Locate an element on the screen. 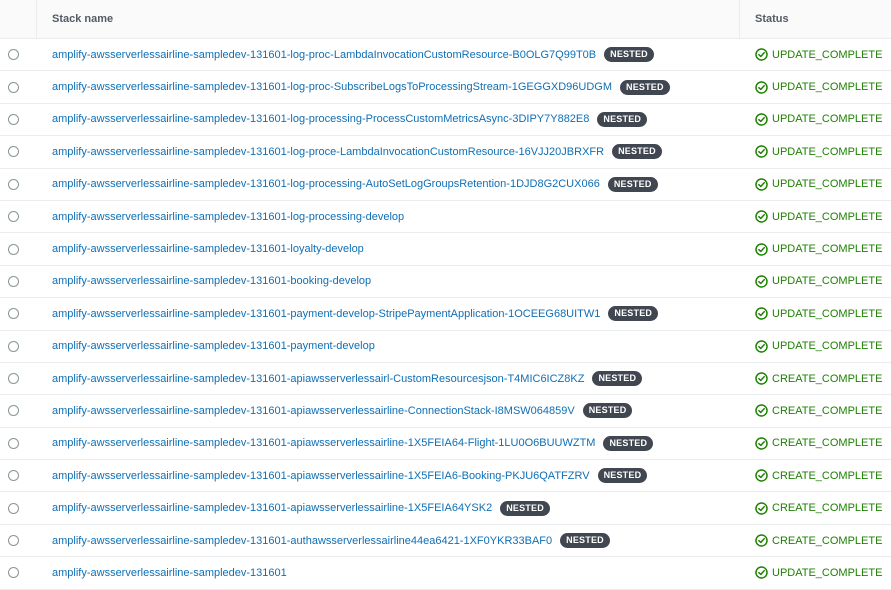 The width and height of the screenshot is (891, 590). table-header: Stack name Status is located at coordinates (445, 19).